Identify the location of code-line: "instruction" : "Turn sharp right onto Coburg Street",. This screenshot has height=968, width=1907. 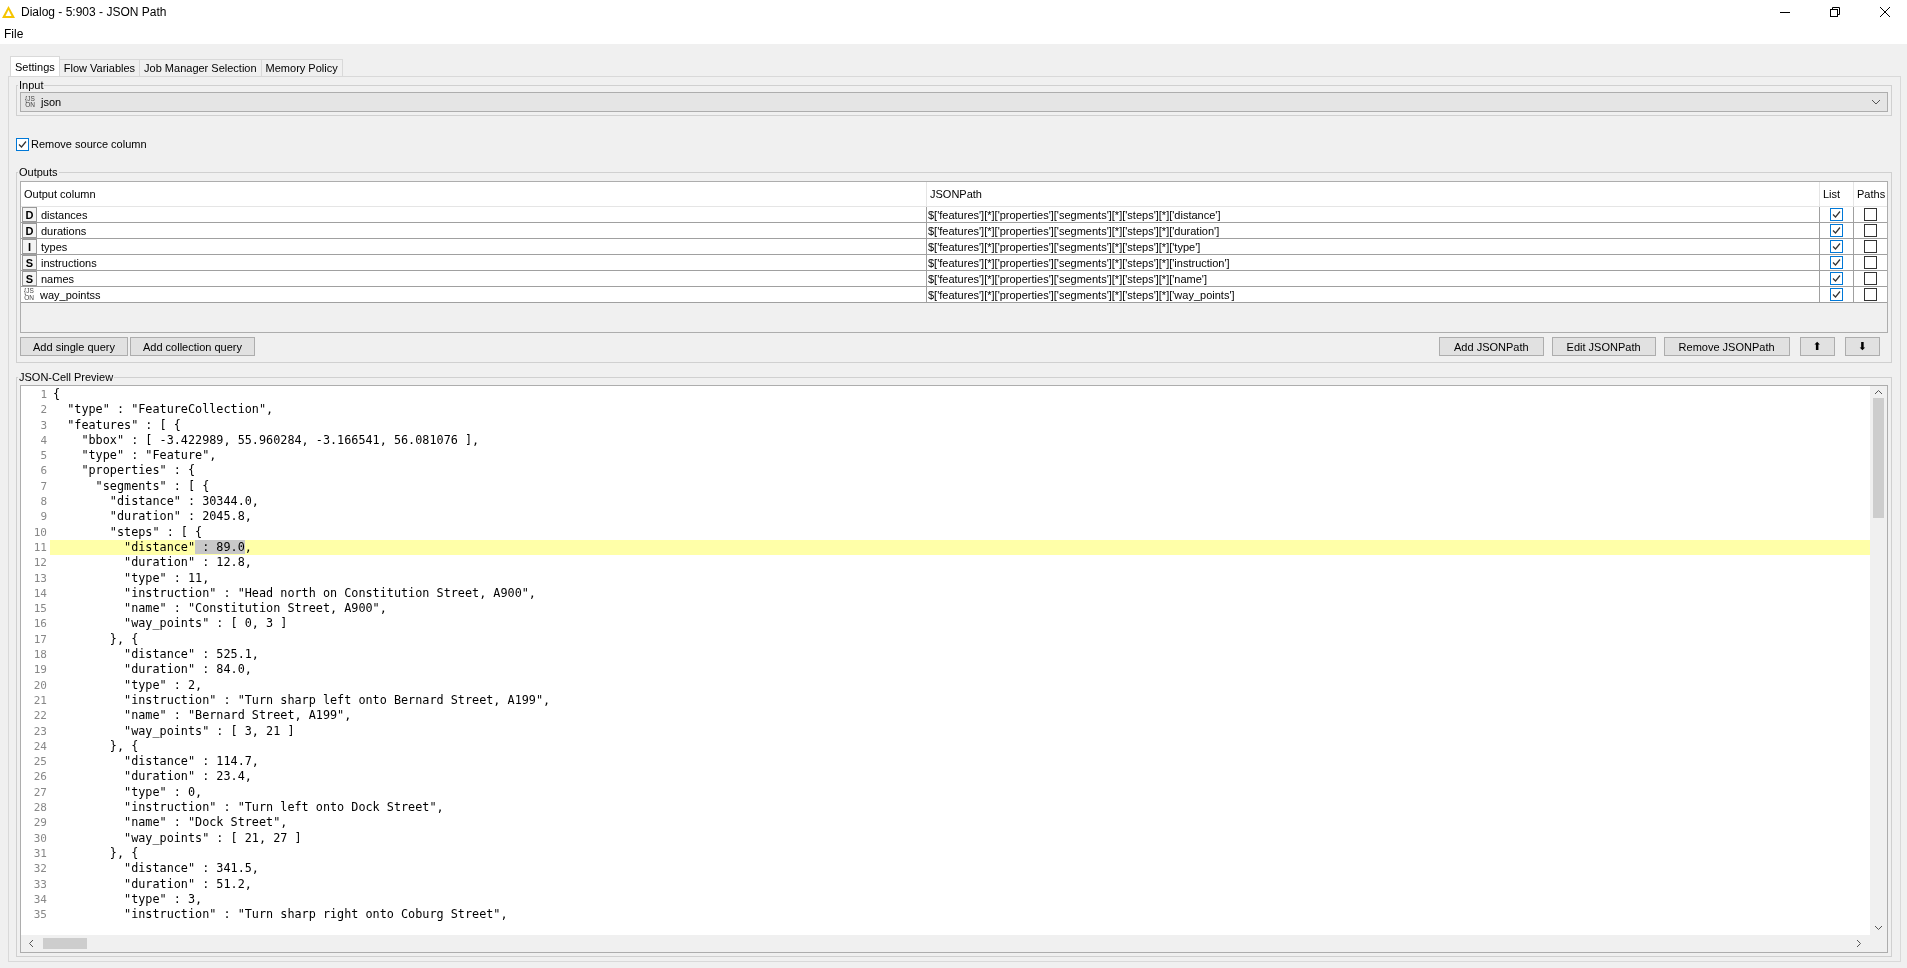
(315, 915).